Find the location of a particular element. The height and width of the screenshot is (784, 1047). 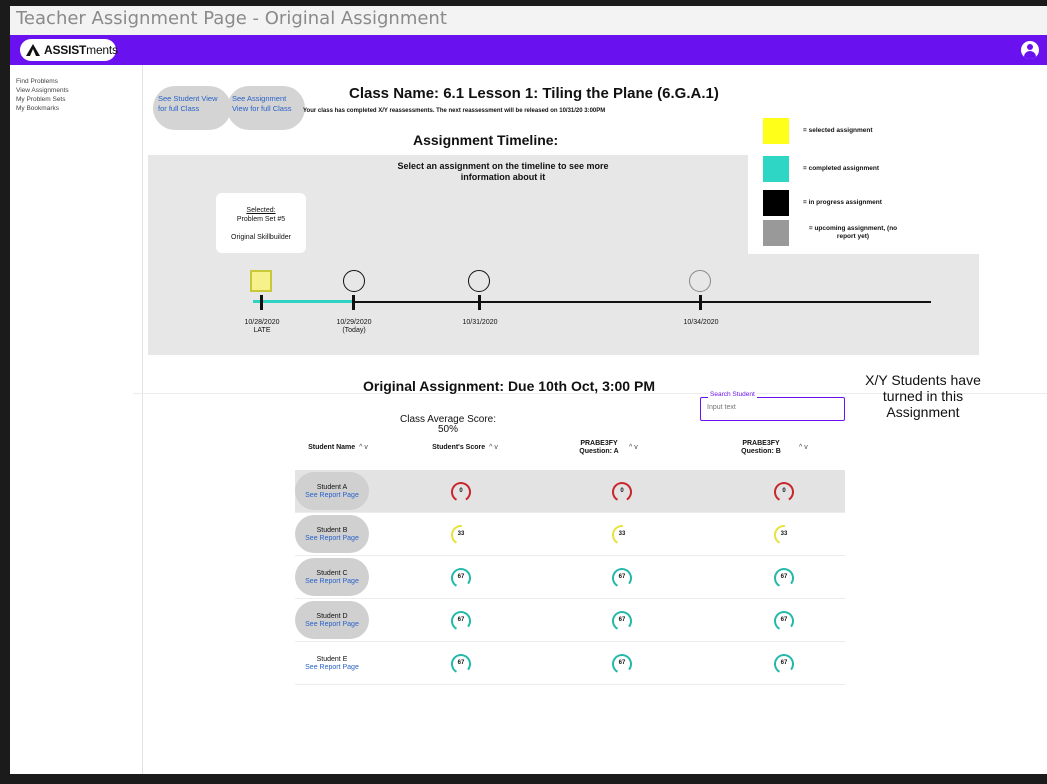

search-student-field: Search Student is located at coordinates (772, 406).